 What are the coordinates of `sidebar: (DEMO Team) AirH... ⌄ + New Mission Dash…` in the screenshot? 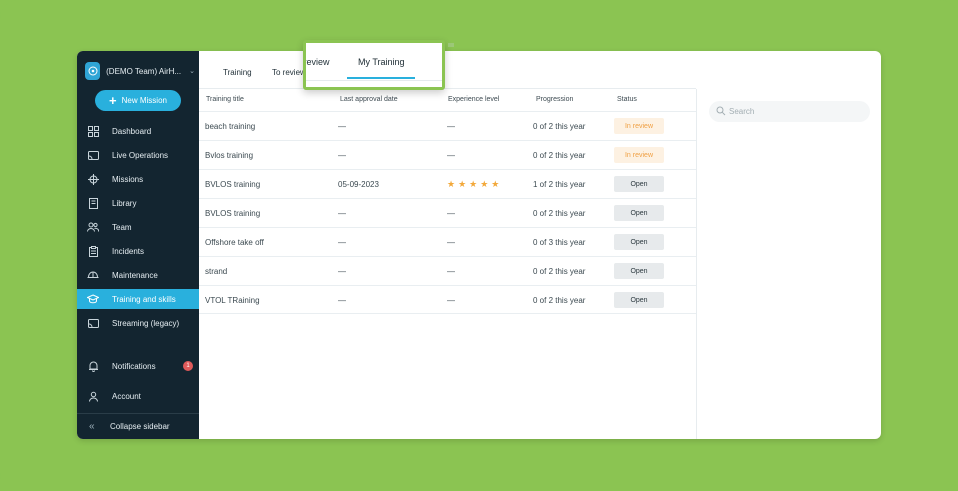 It's located at (138, 245).